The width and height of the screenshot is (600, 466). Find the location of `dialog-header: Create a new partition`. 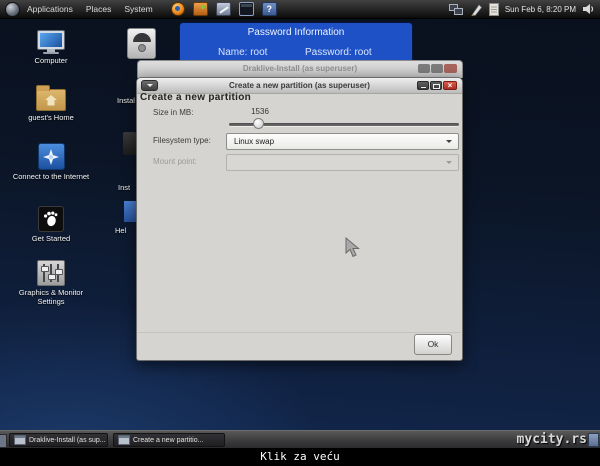

dialog-header: Create a new partition is located at coordinates (196, 97).